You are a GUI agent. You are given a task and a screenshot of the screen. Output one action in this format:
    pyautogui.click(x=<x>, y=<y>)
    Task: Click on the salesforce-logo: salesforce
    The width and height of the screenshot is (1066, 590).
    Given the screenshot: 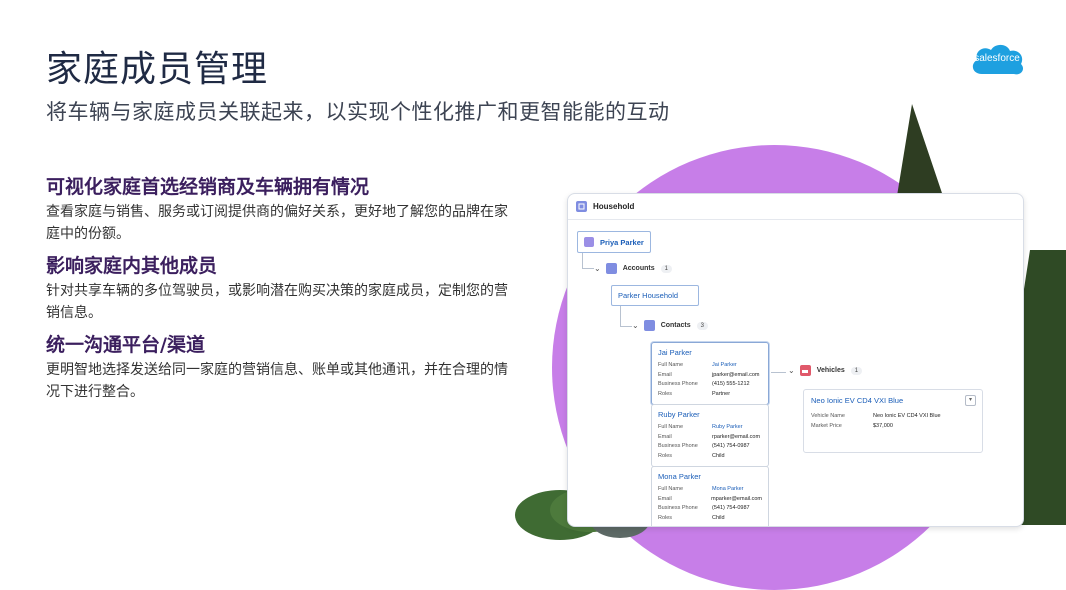 What is the action you would take?
    pyautogui.click(x=997, y=60)
    